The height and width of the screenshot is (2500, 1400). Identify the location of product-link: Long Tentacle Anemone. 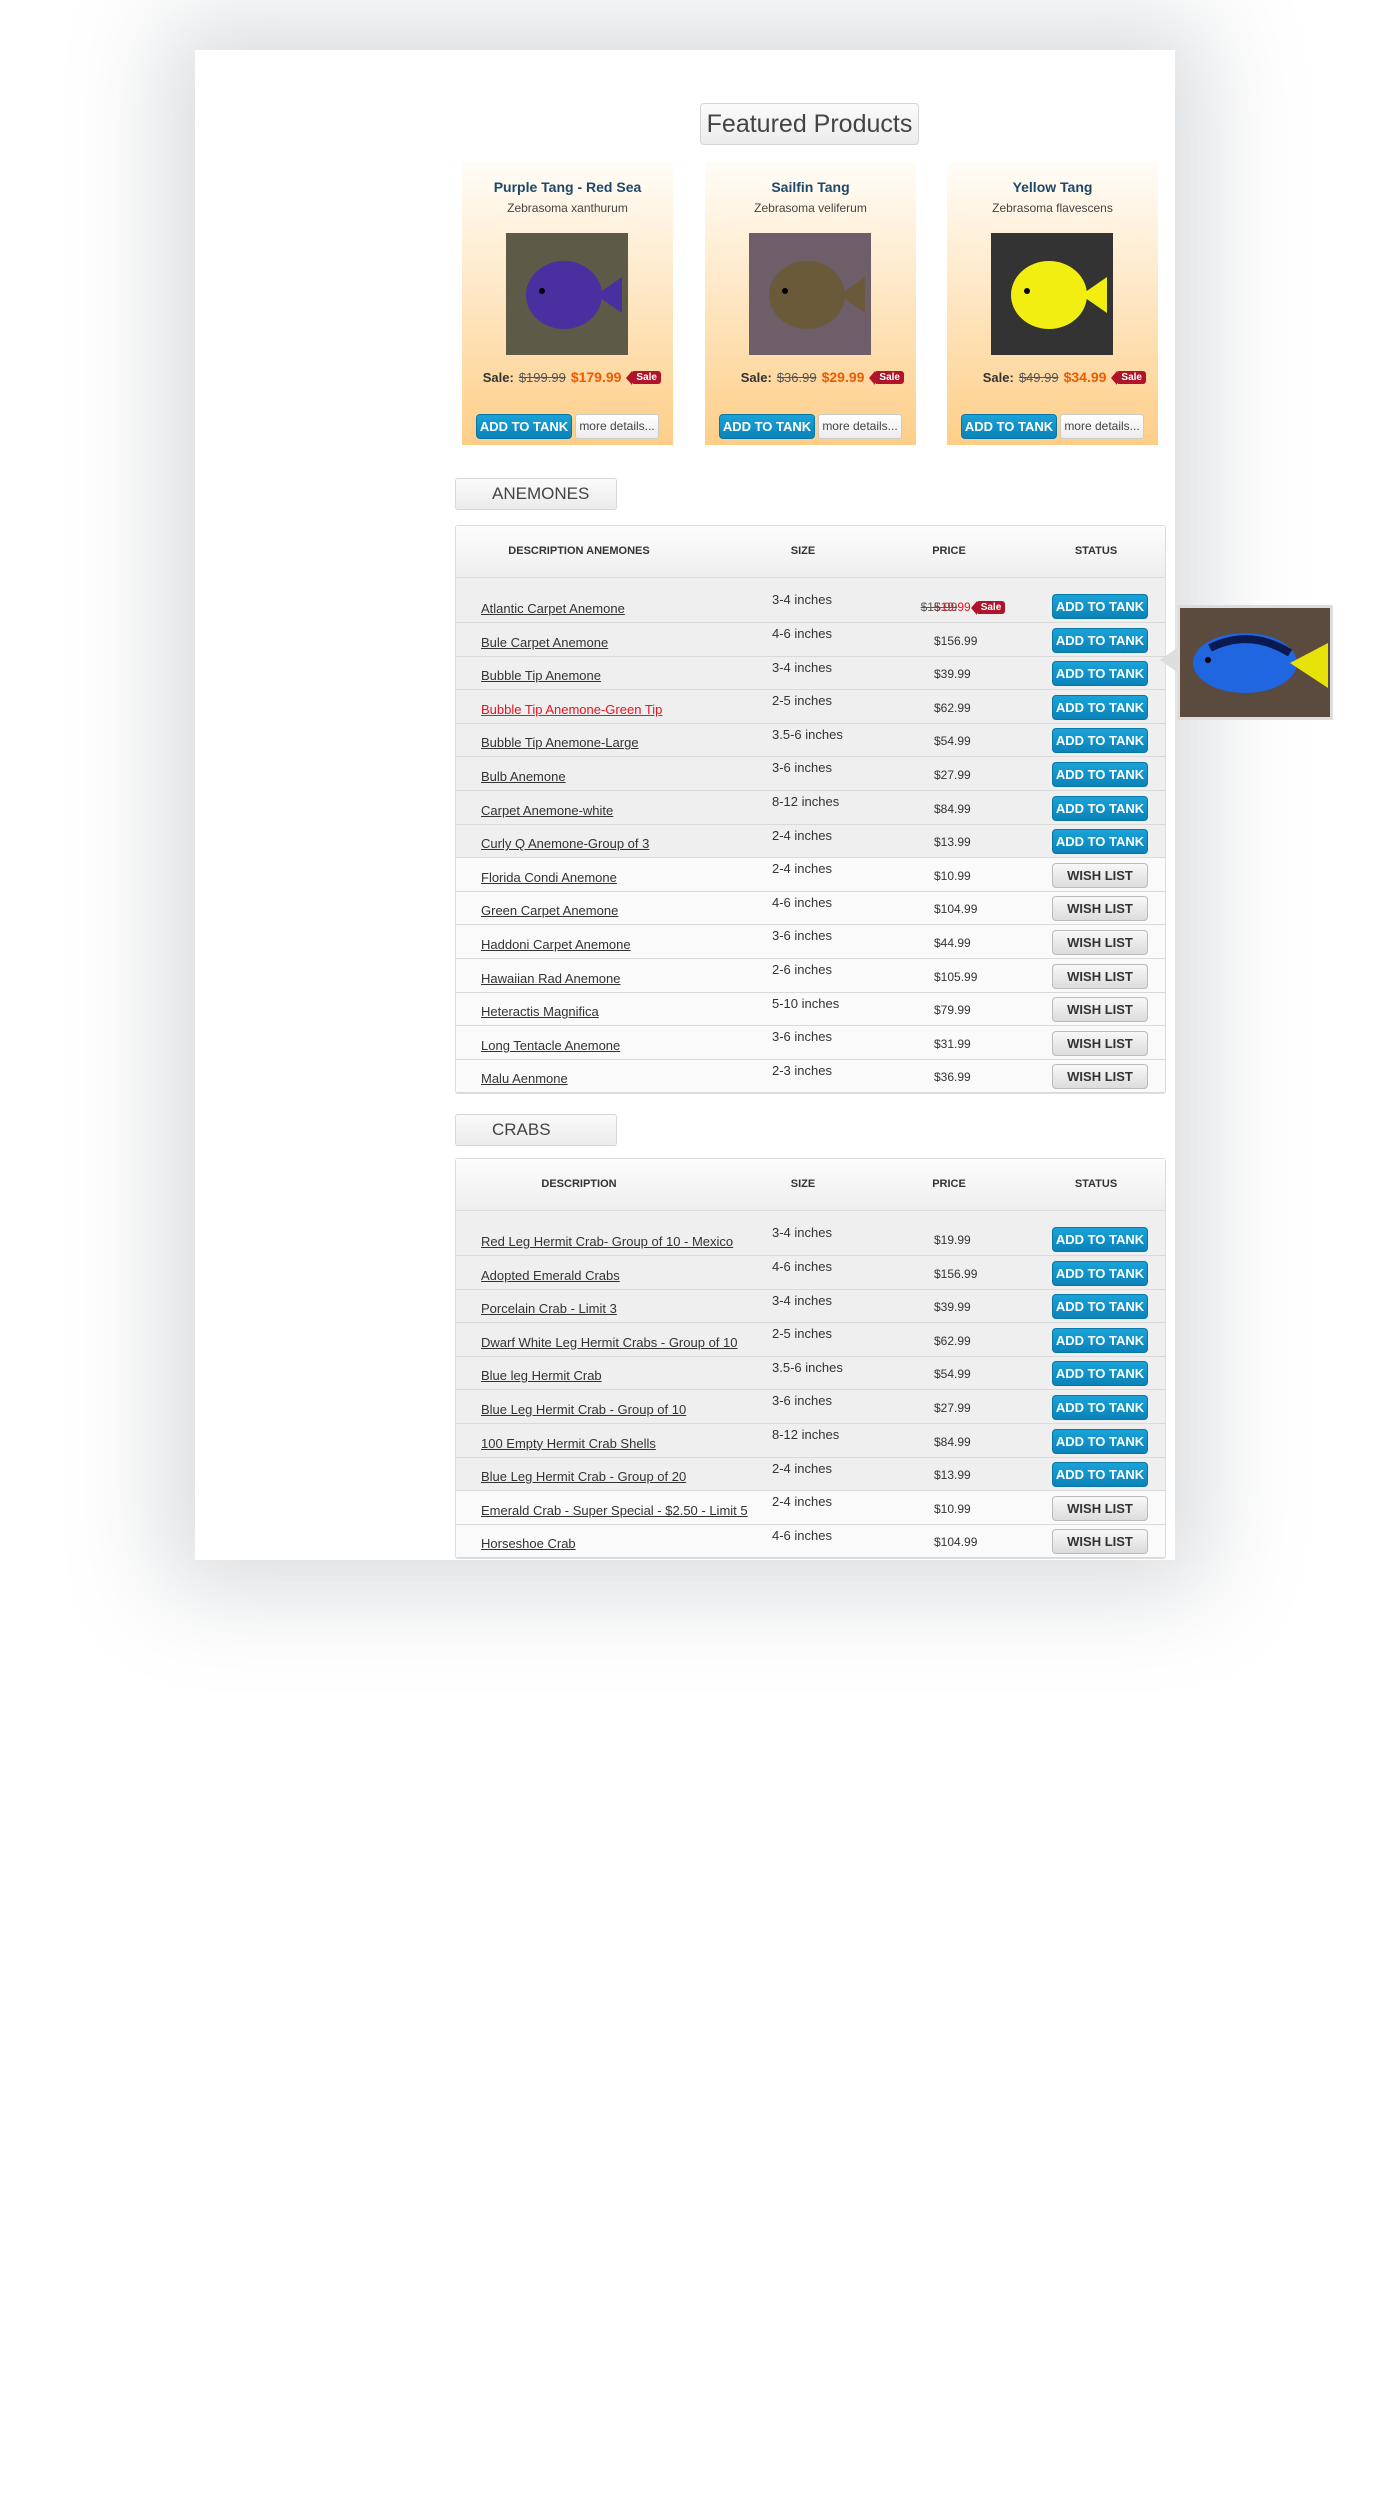
(550, 1045).